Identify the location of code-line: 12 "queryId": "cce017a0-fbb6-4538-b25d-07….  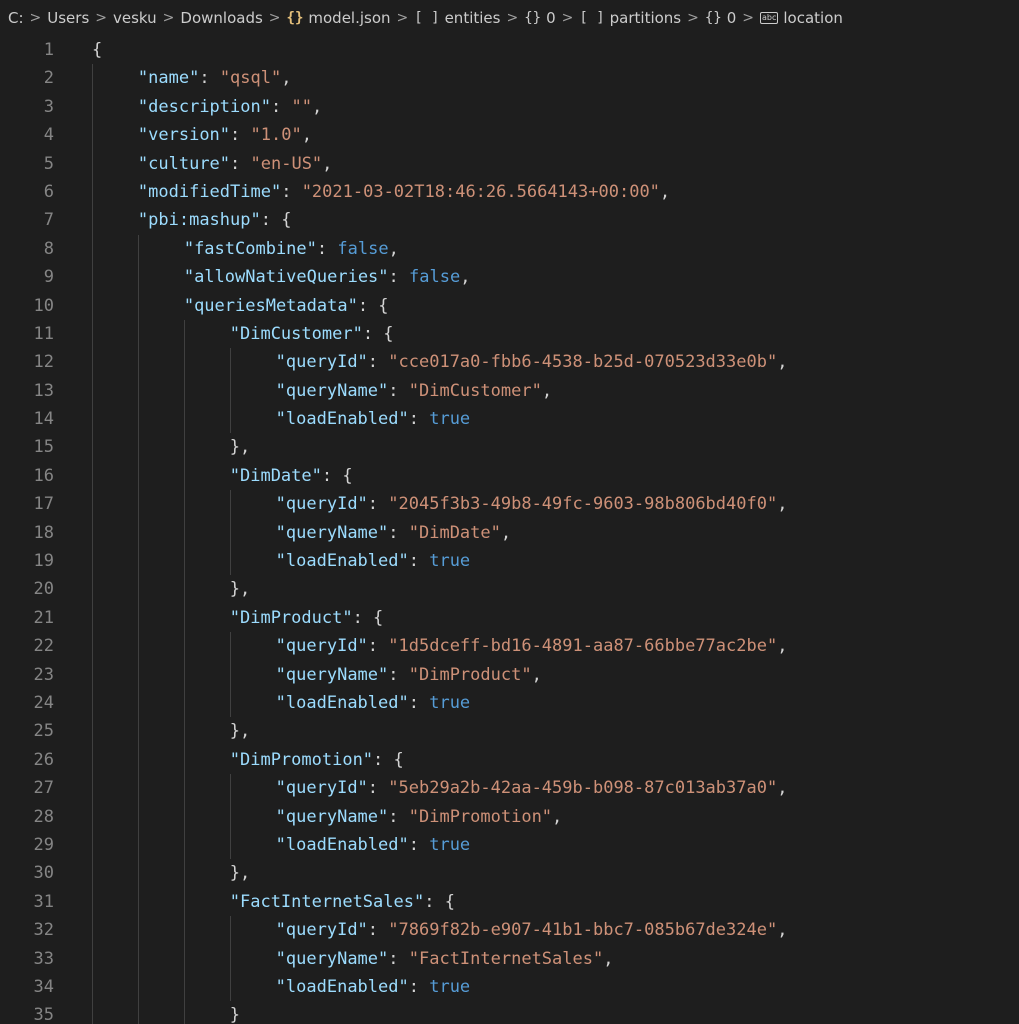
(509, 362).